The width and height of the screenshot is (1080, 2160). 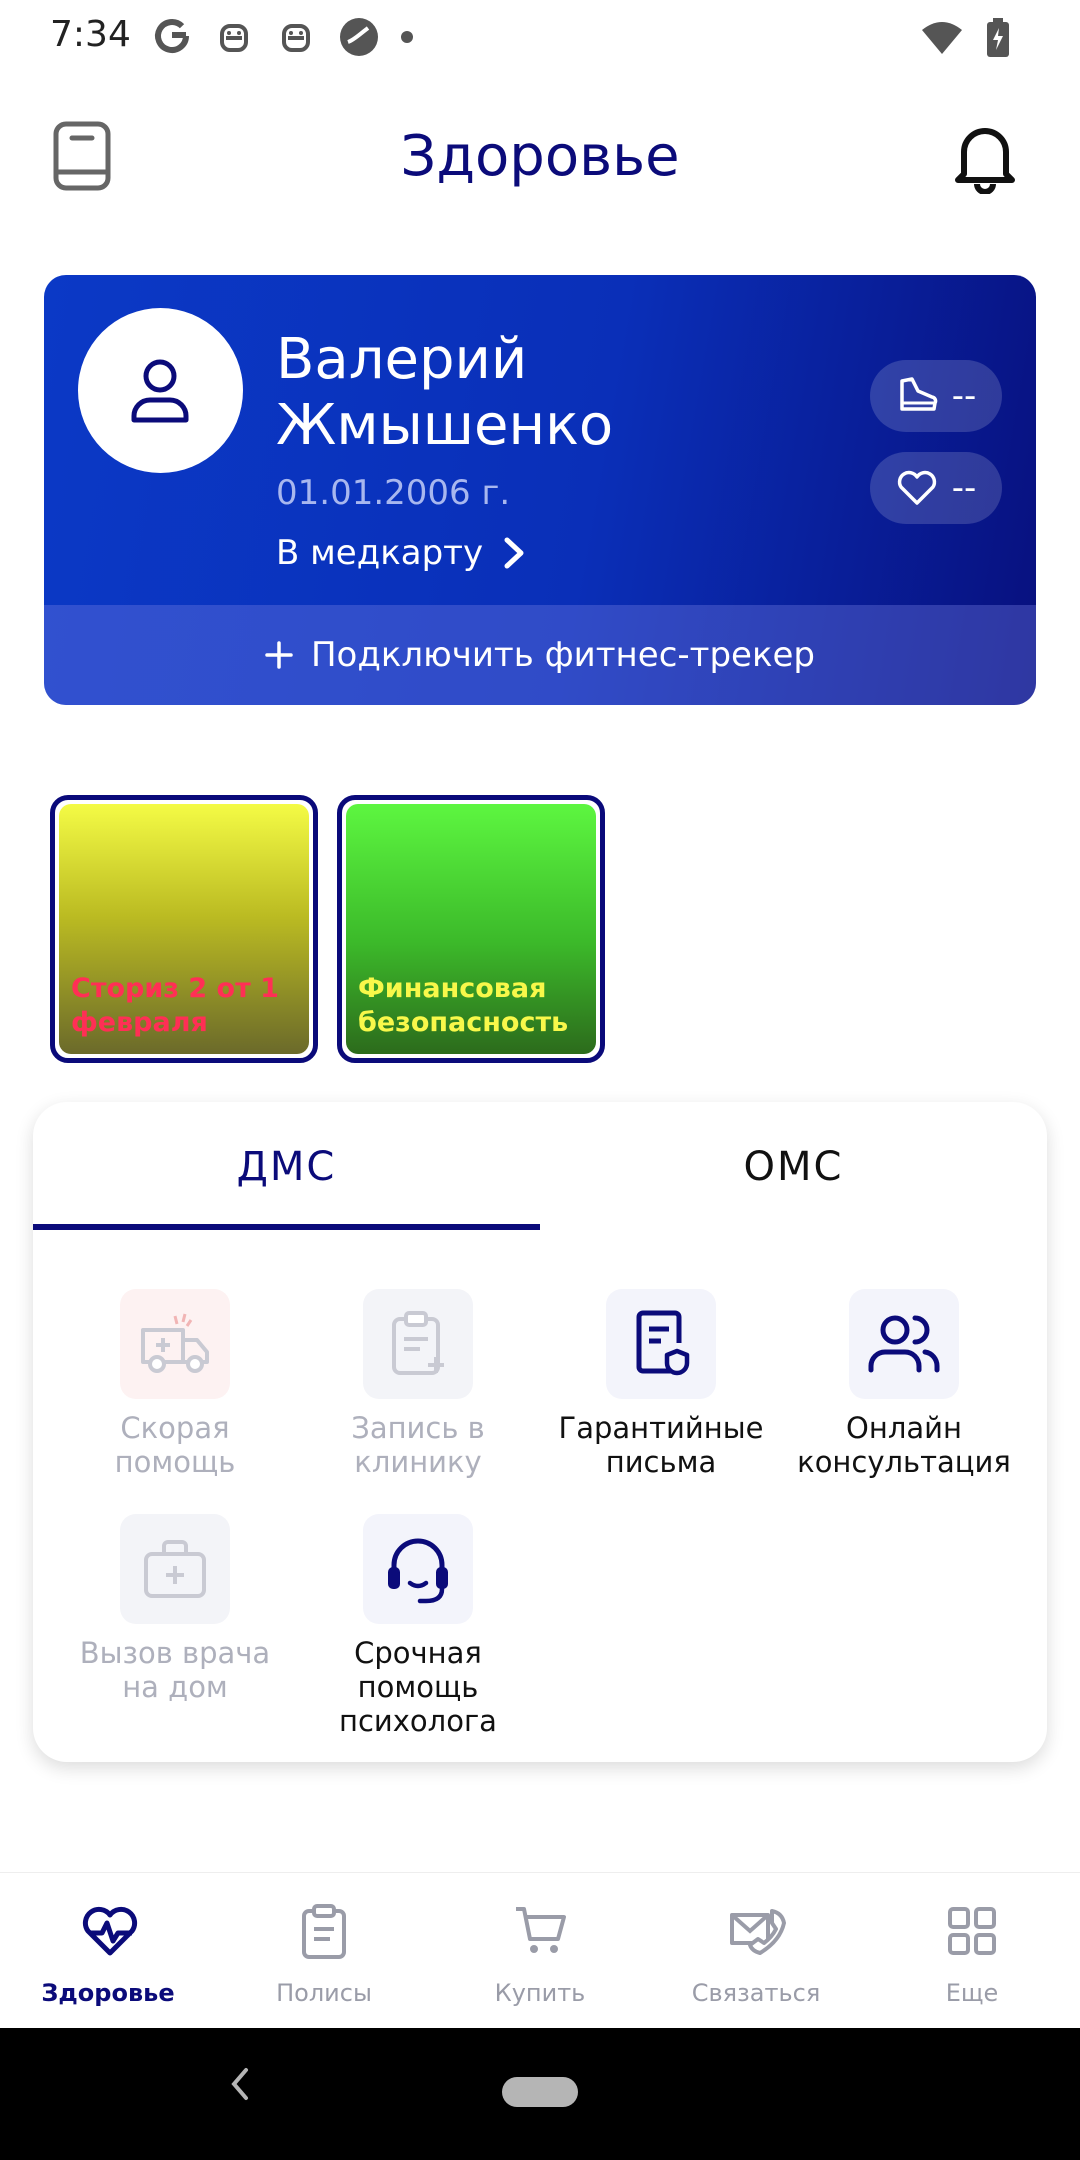 I want to click on story-title: Сториз 2 от 1 февраля, so click(x=175, y=1005).